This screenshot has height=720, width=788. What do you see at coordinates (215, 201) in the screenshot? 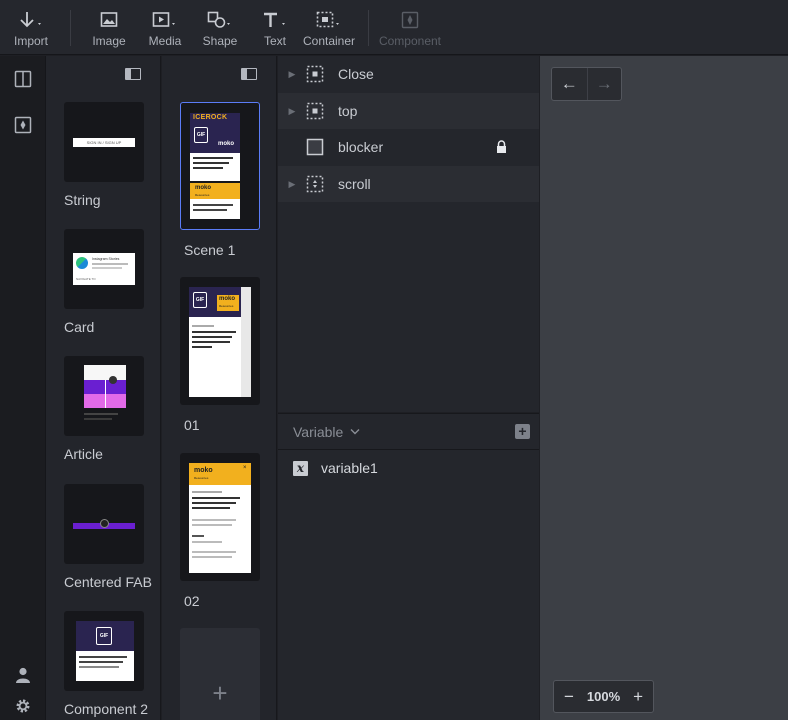
I see `scene-light-block: moko Resources` at bounding box center [215, 201].